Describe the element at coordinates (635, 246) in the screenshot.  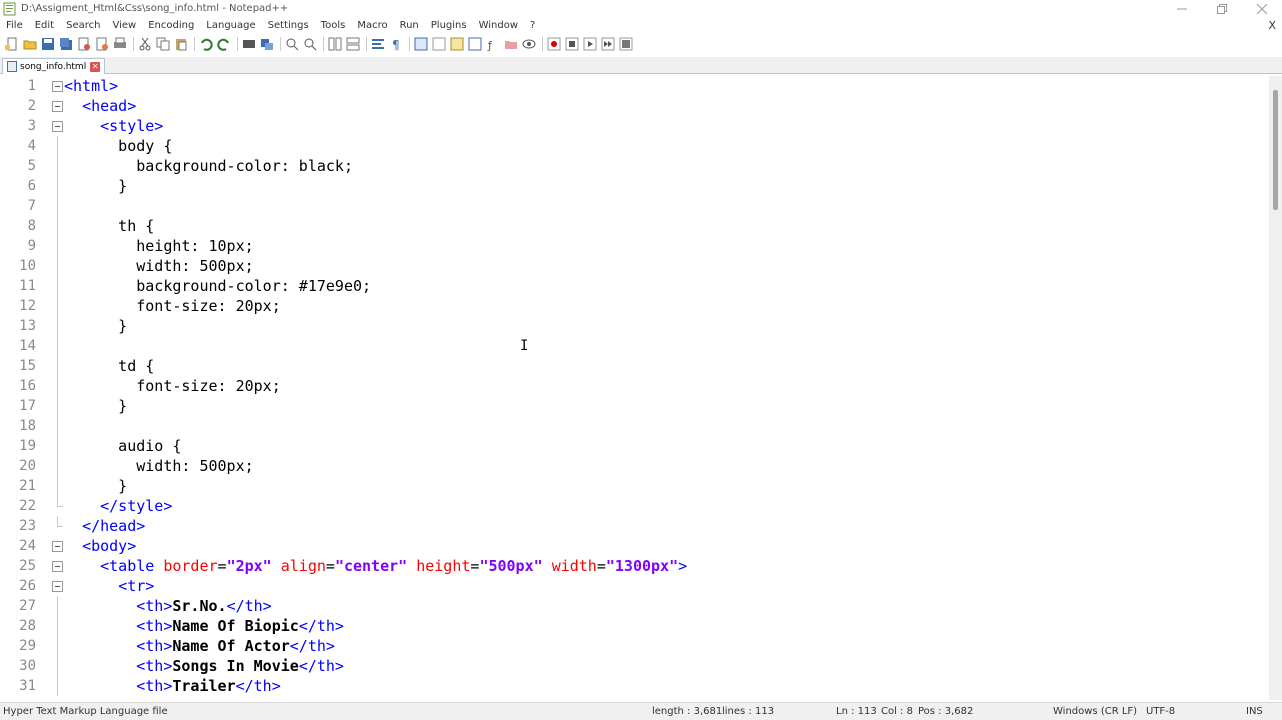
I see `code-line: 9 height: 10px;` at that location.